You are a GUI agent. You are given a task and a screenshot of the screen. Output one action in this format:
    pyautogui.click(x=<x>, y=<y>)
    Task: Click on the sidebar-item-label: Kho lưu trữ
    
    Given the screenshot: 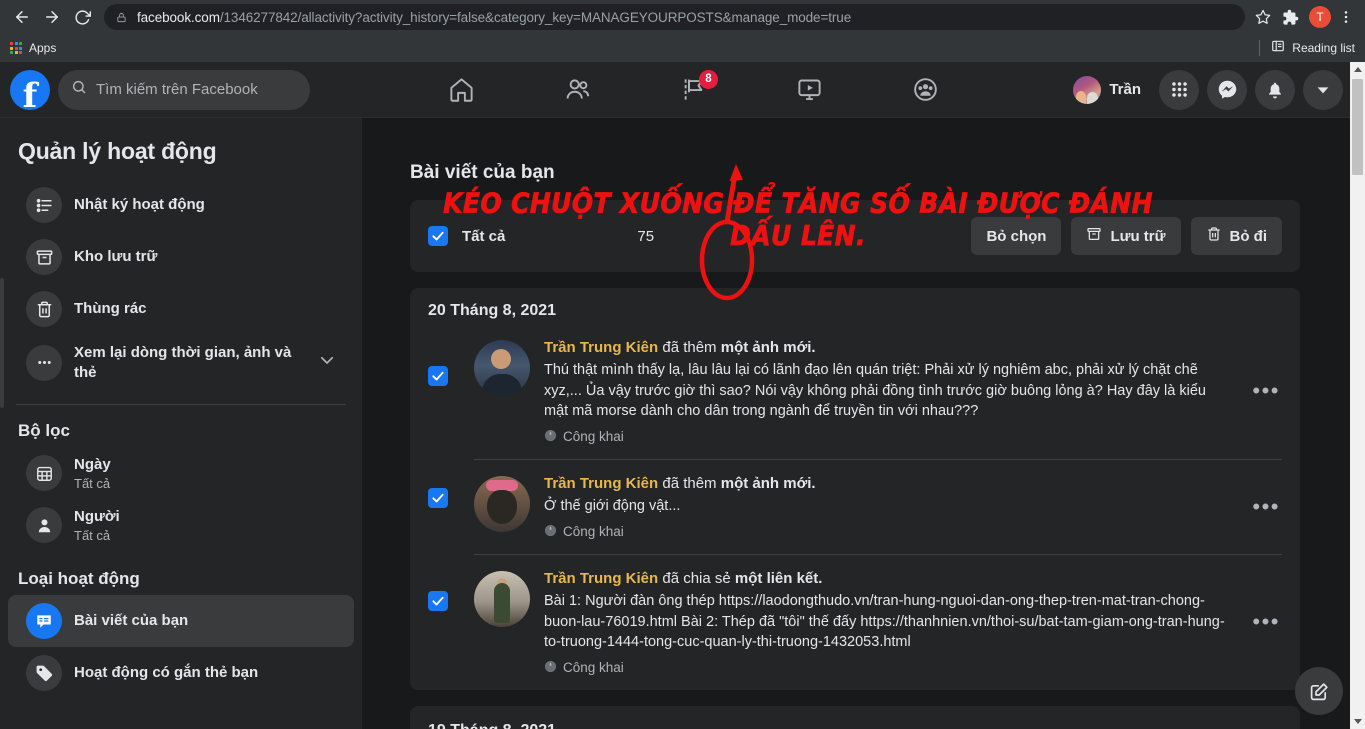 What is the action you would take?
    pyautogui.click(x=116, y=257)
    